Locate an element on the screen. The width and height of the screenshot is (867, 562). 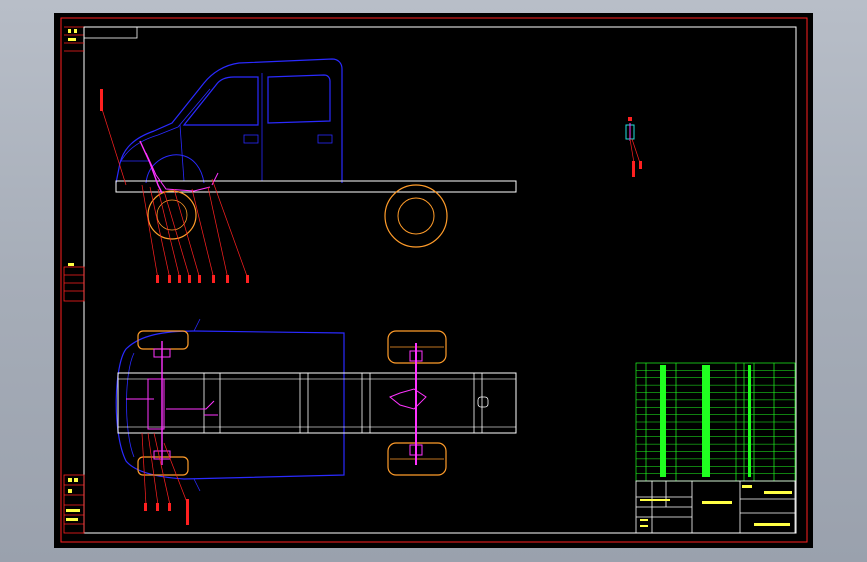
title-block-marks is located at coordinates (716, 506).